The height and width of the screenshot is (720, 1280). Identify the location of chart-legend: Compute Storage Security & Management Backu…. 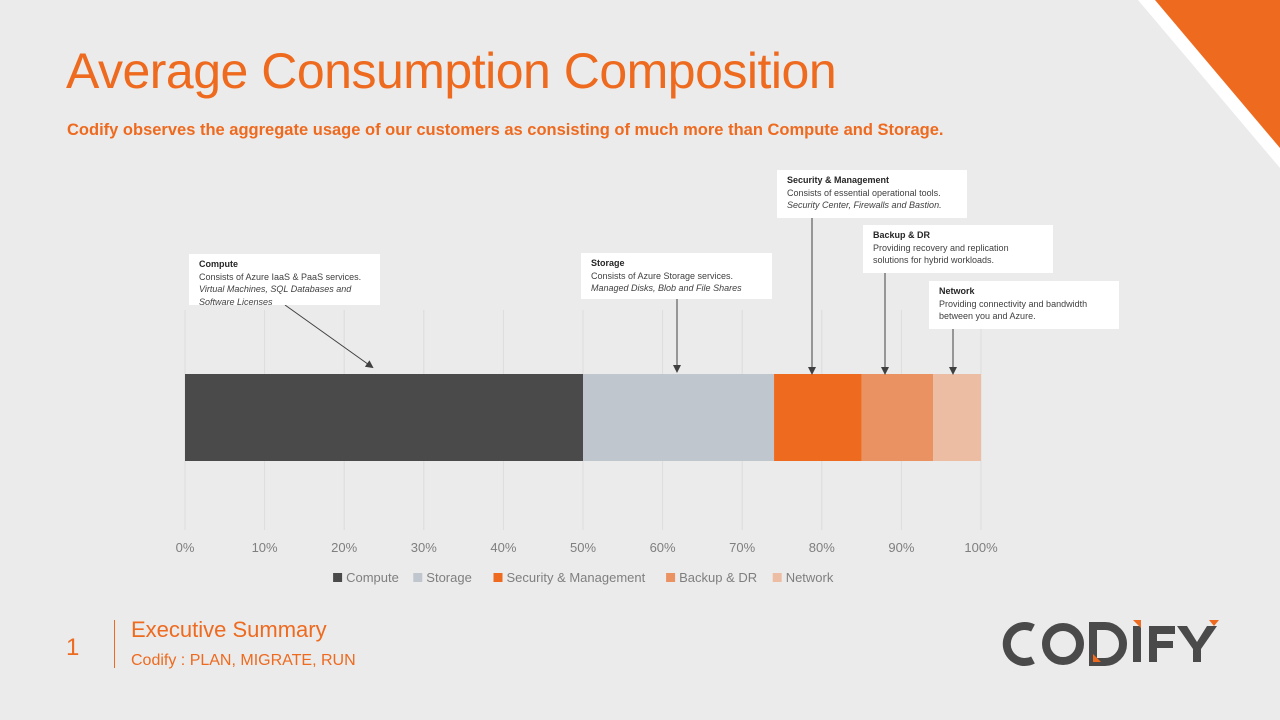
(583, 577).